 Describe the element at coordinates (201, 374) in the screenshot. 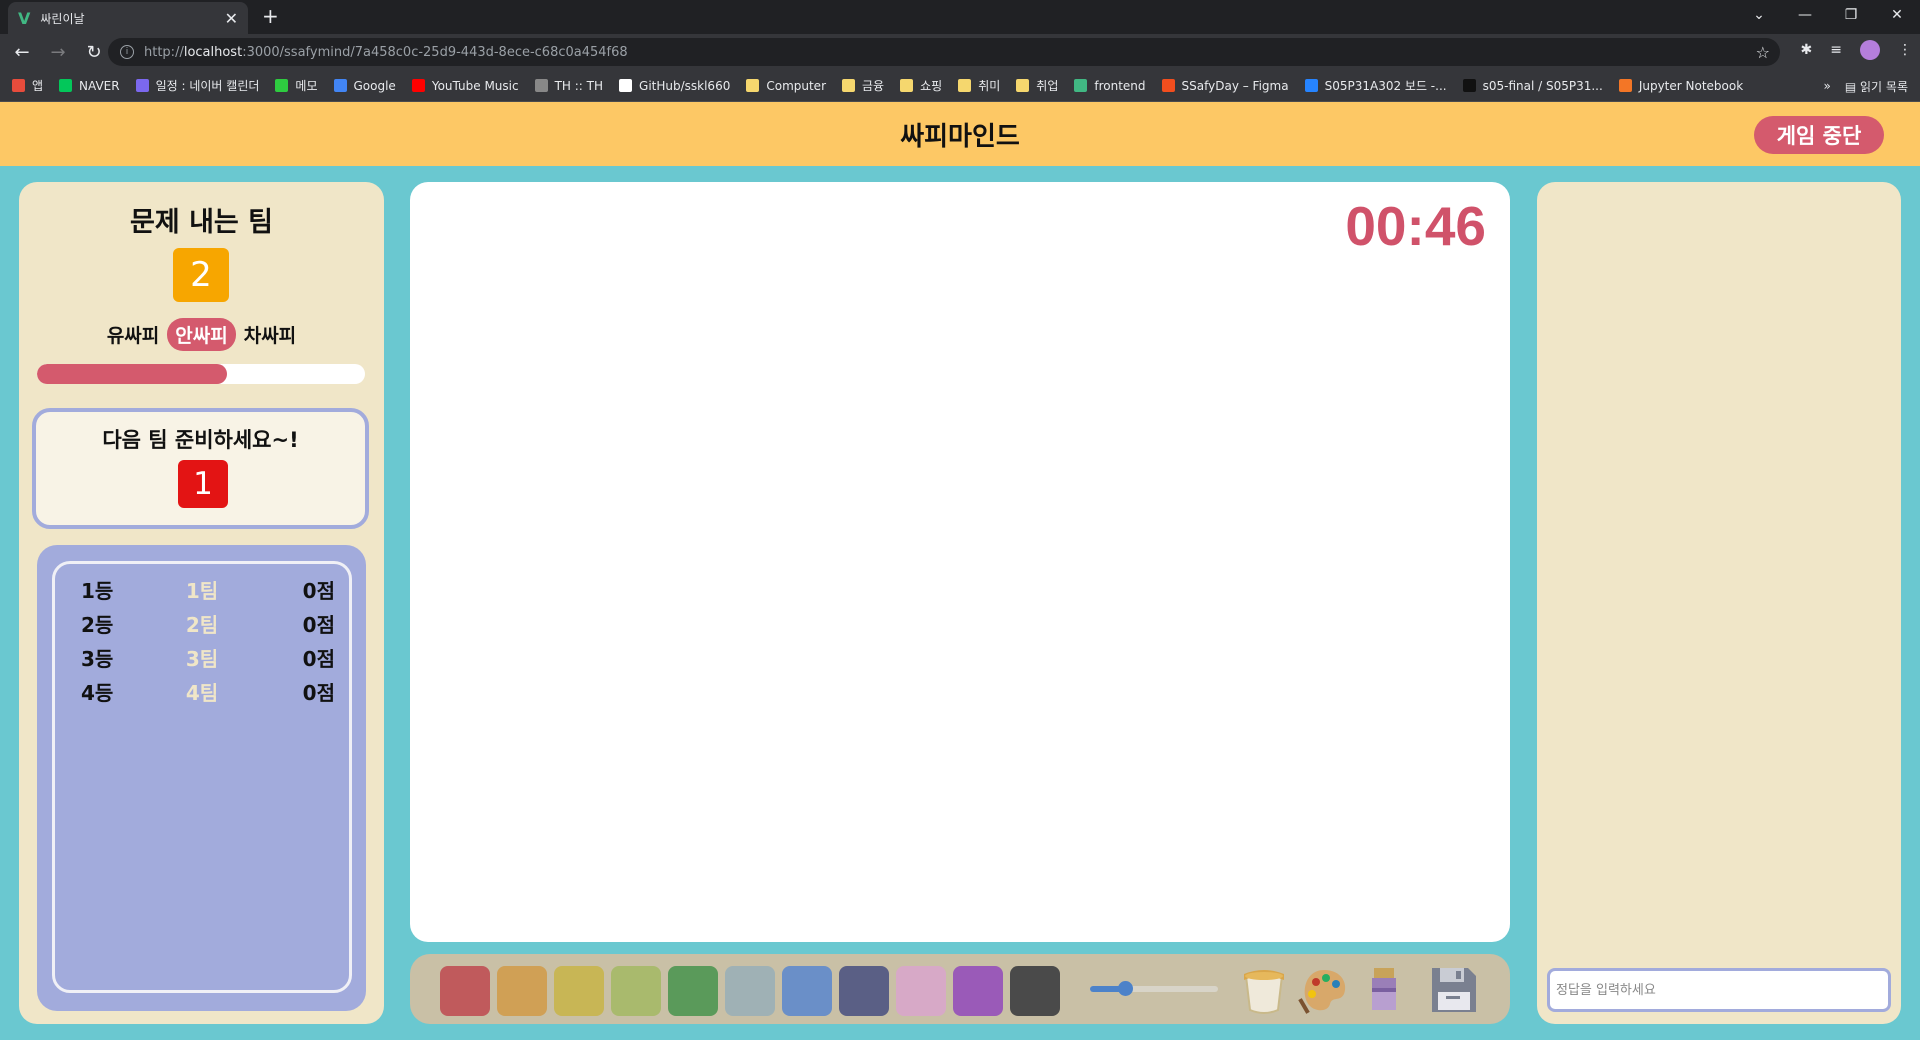

I see `round-progress-bar` at that location.